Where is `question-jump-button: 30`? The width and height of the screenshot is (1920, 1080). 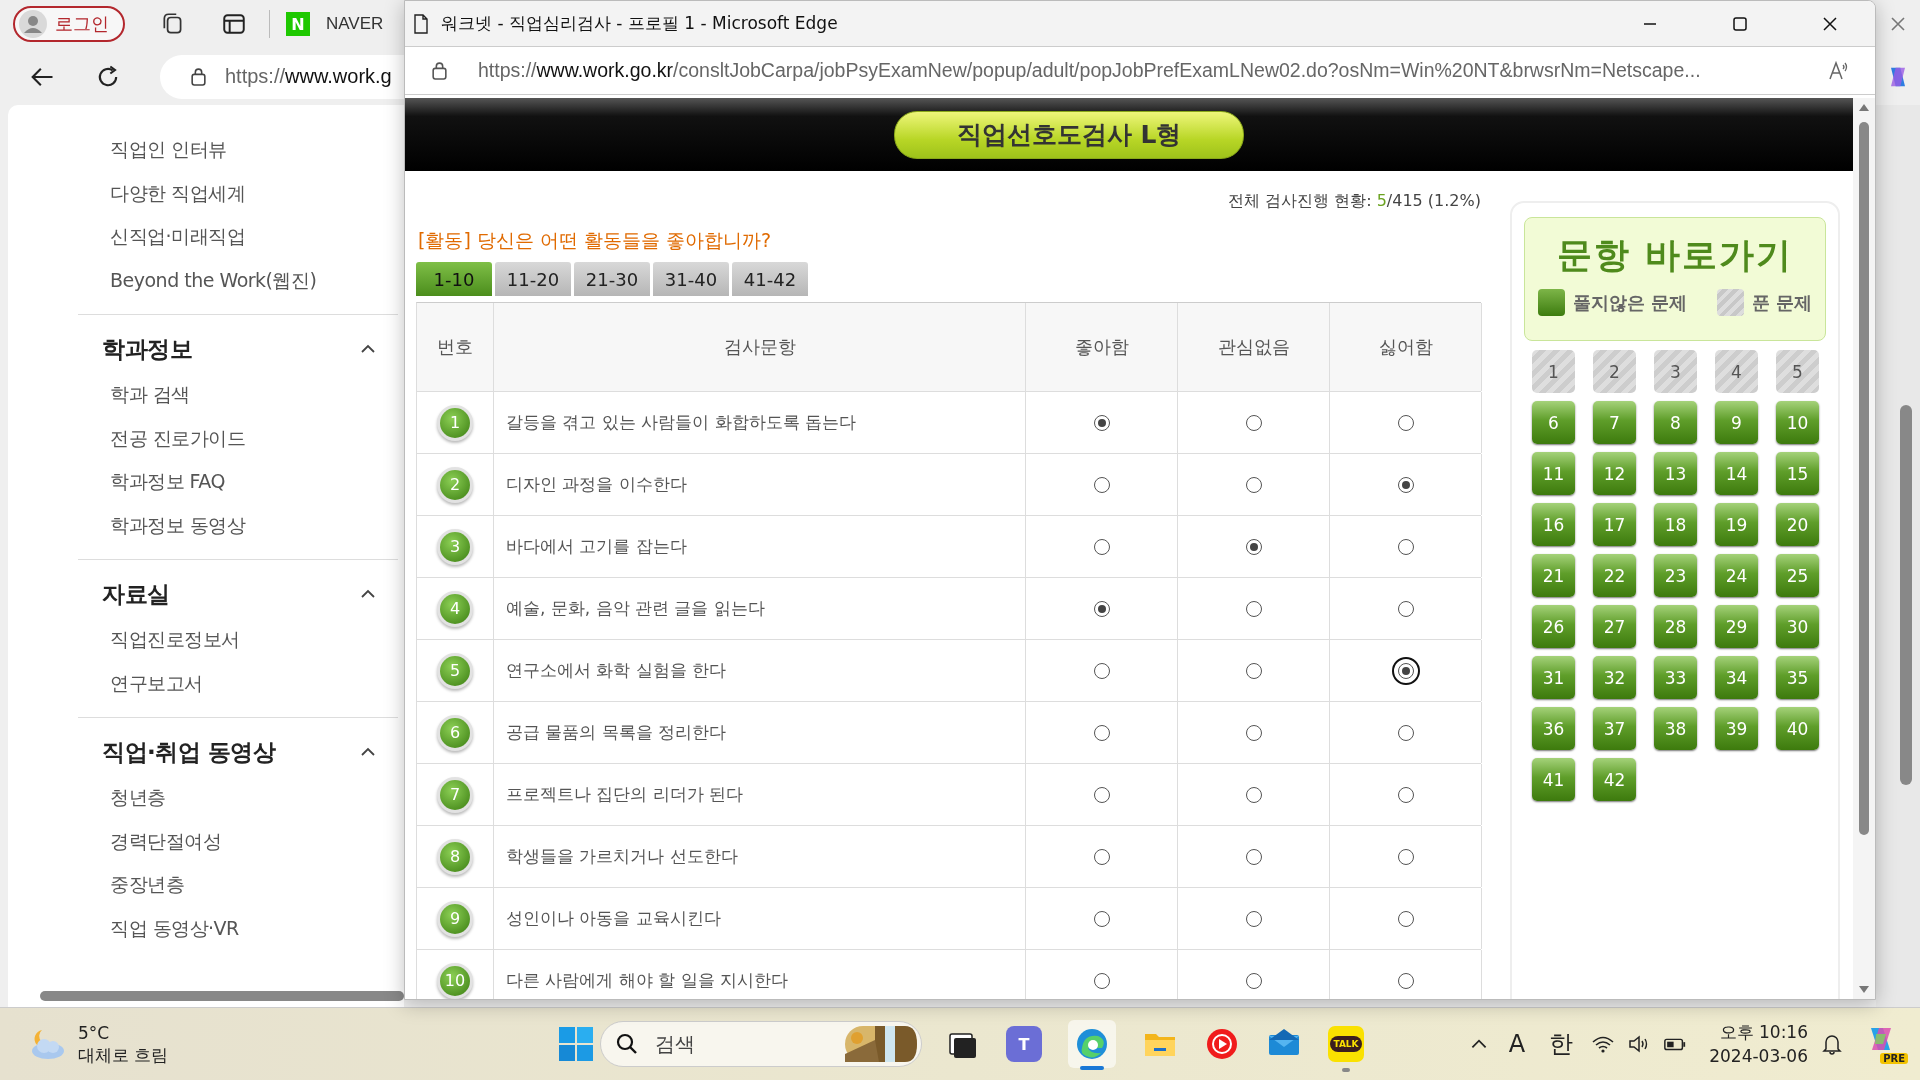
question-jump-button: 30 is located at coordinates (1797, 626).